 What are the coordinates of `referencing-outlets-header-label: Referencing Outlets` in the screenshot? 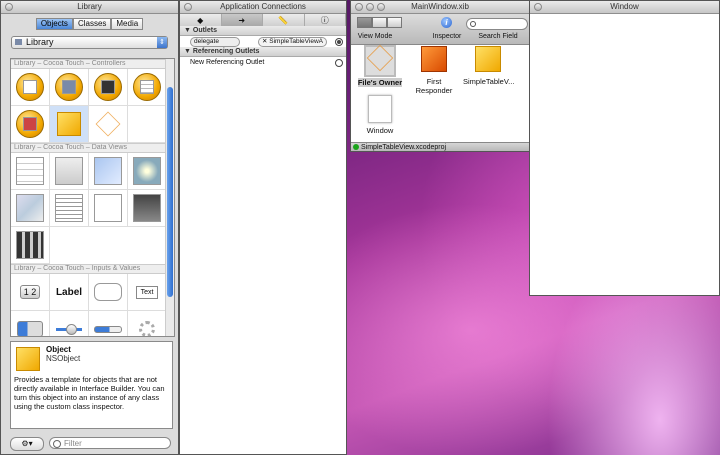 It's located at (226, 51).